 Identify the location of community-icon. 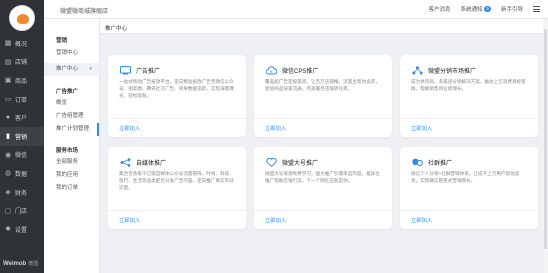
(417, 162).